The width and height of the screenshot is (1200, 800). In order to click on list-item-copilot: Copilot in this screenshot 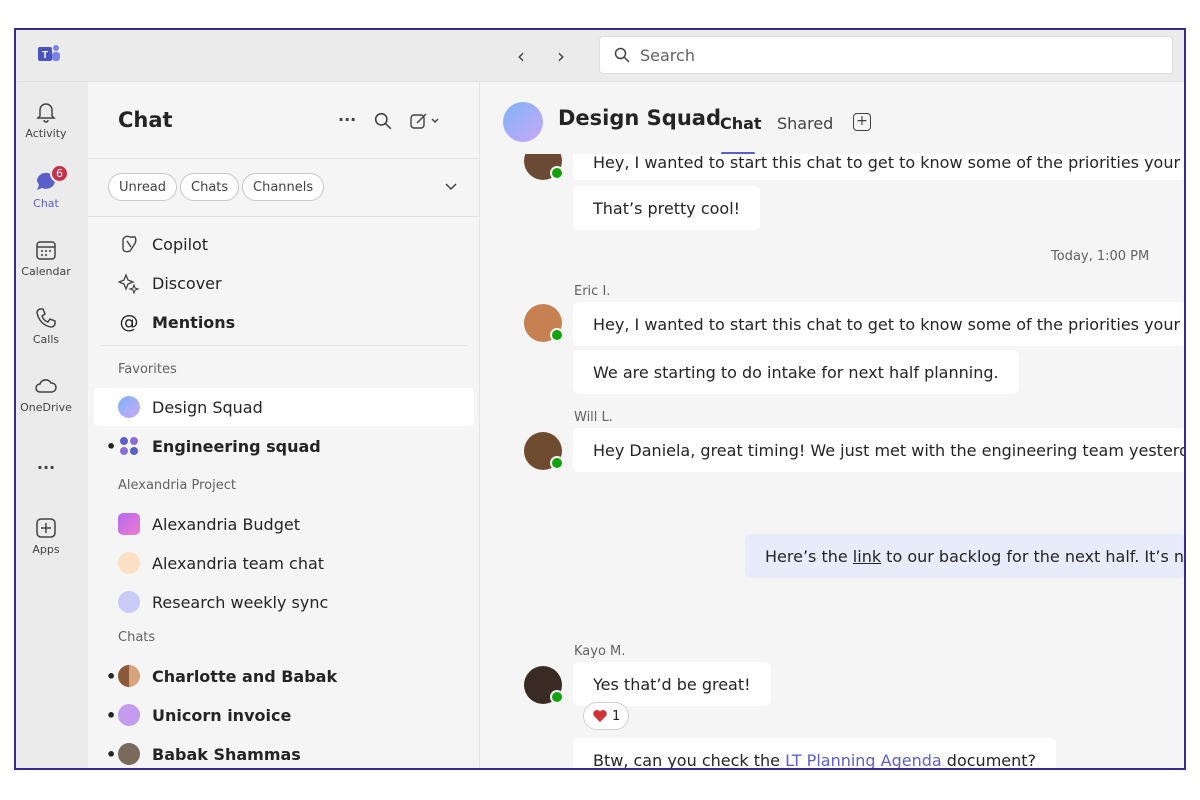, I will do `click(284, 244)`.